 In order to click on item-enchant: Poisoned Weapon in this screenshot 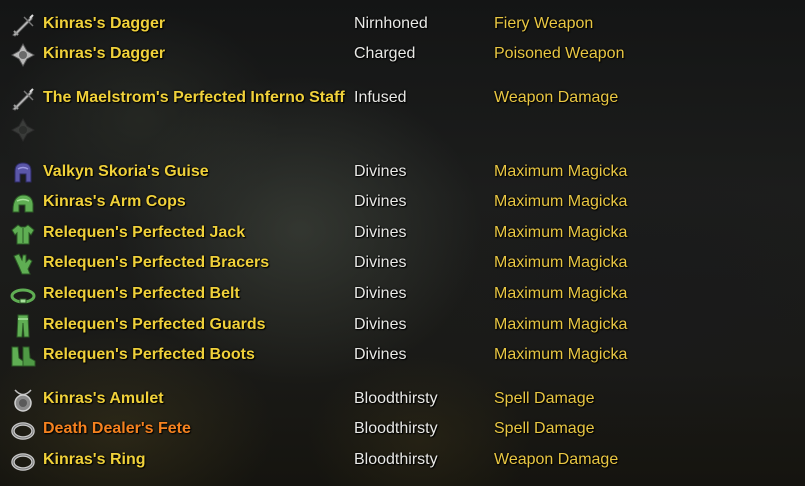, I will do `click(559, 53)`.